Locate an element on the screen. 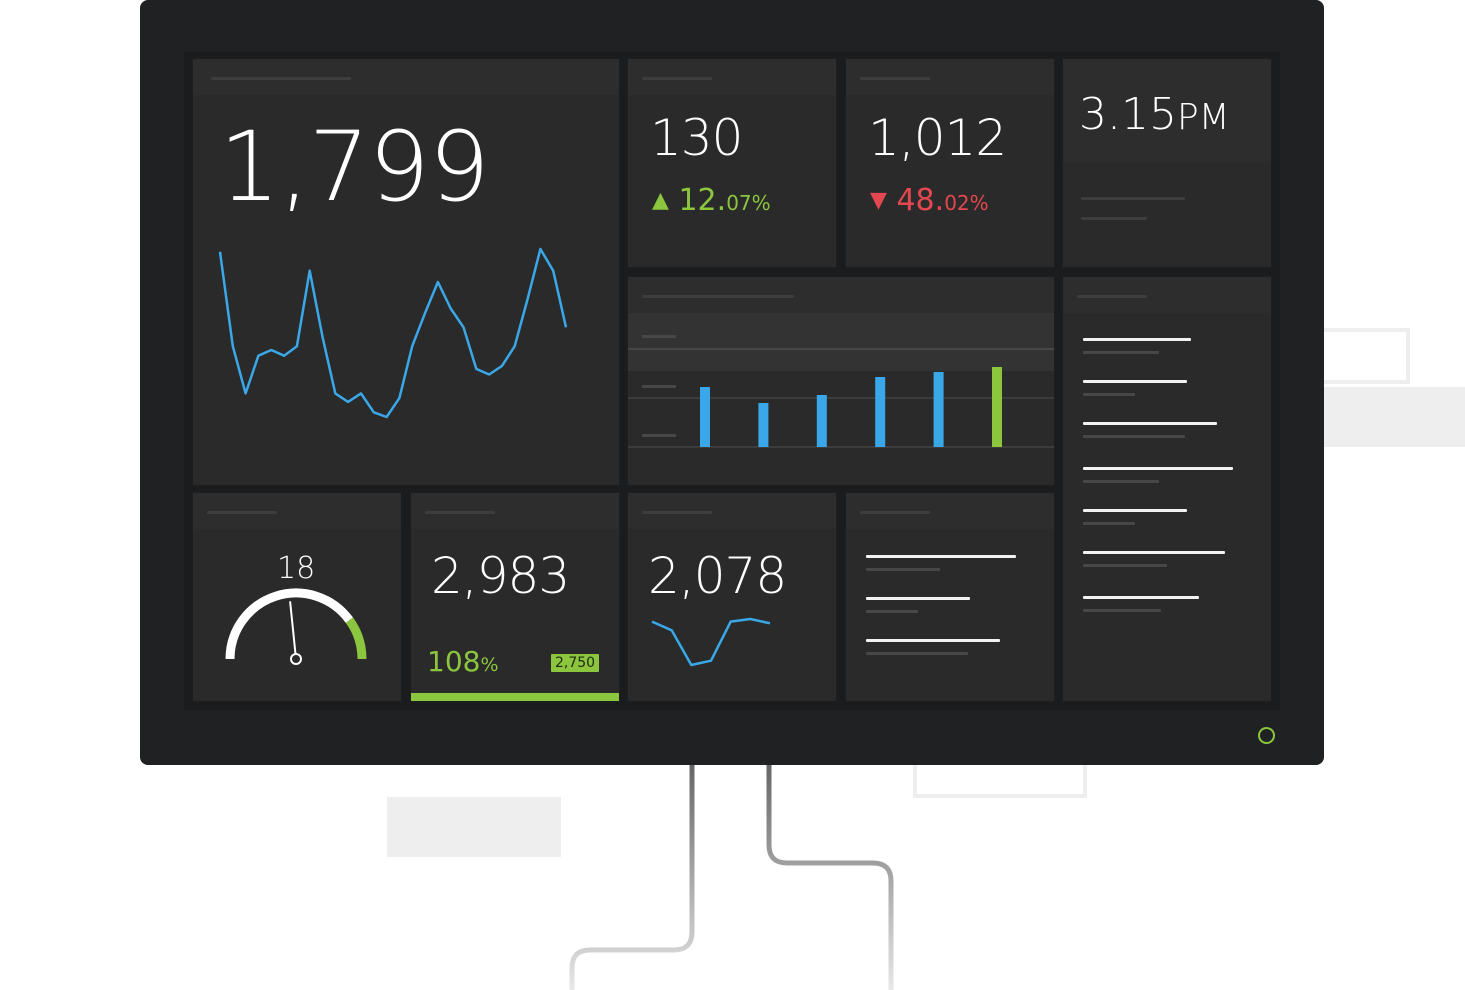 This screenshot has height=990, width=1465. metric-down-delta-dec: 02% is located at coordinates (966, 203).